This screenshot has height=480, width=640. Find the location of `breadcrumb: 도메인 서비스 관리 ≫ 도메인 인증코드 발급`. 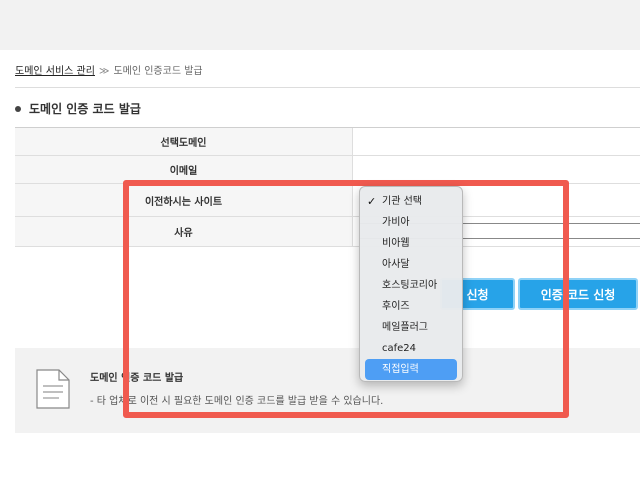

breadcrumb: 도메인 서비스 관리 ≫ 도메인 인증코드 발급 is located at coordinates (109, 69).